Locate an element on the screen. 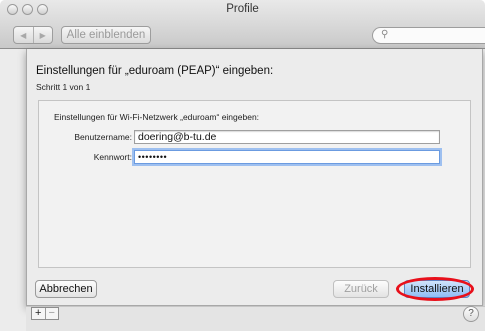 The width and height of the screenshot is (485, 331). add-remove-control: + − is located at coordinates (45, 313).